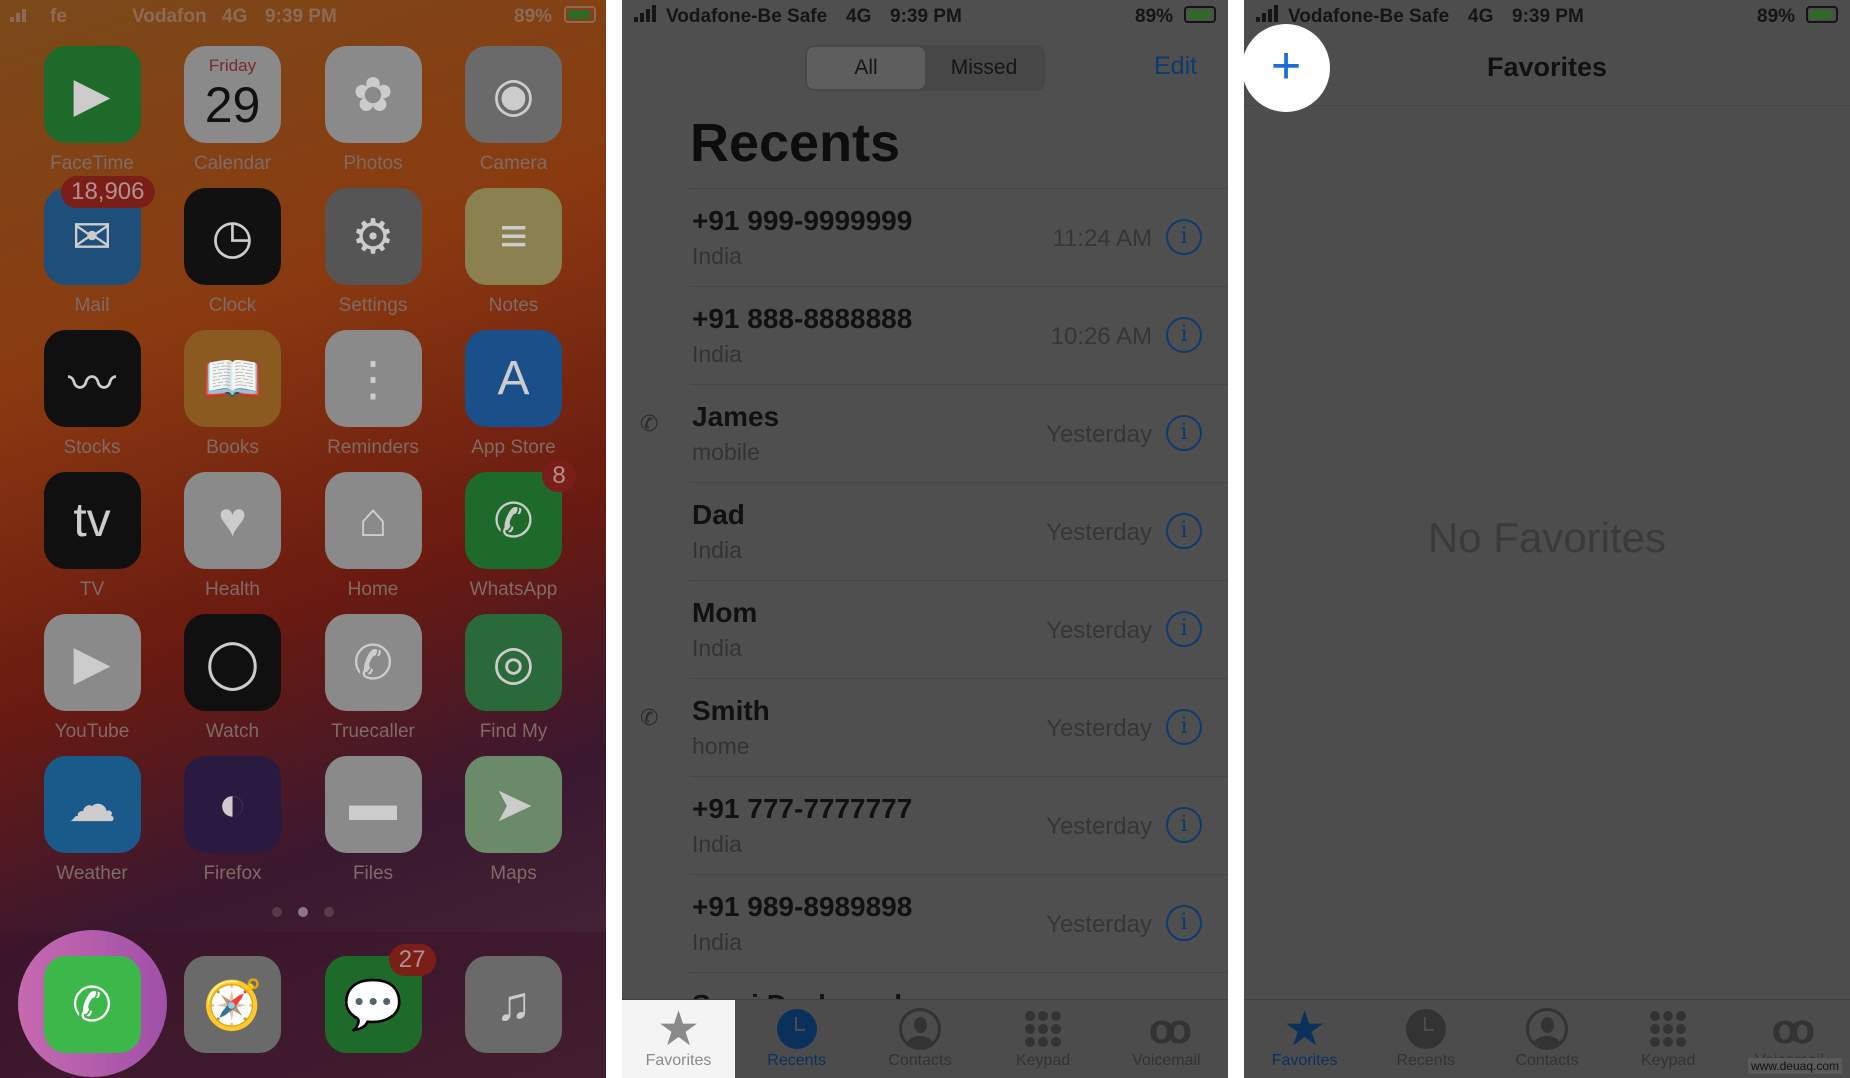  I want to click on keypad-icon, so click(1668, 1026).